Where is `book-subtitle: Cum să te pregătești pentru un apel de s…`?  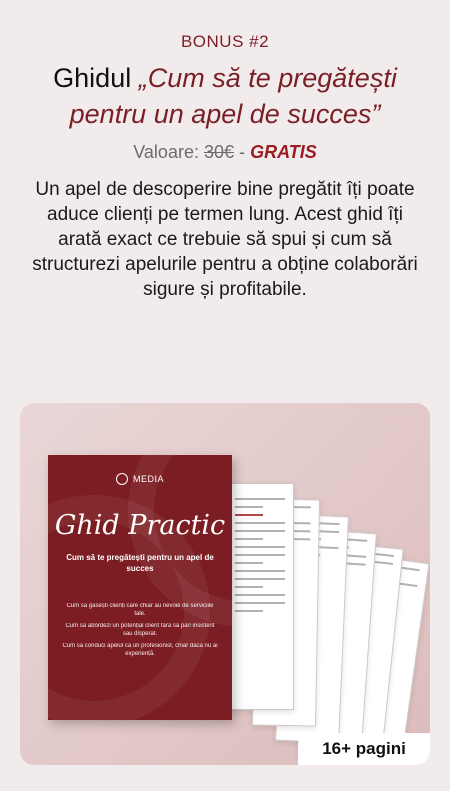 book-subtitle: Cum să te pregătești pentru un apel de s… is located at coordinates (140, 563).